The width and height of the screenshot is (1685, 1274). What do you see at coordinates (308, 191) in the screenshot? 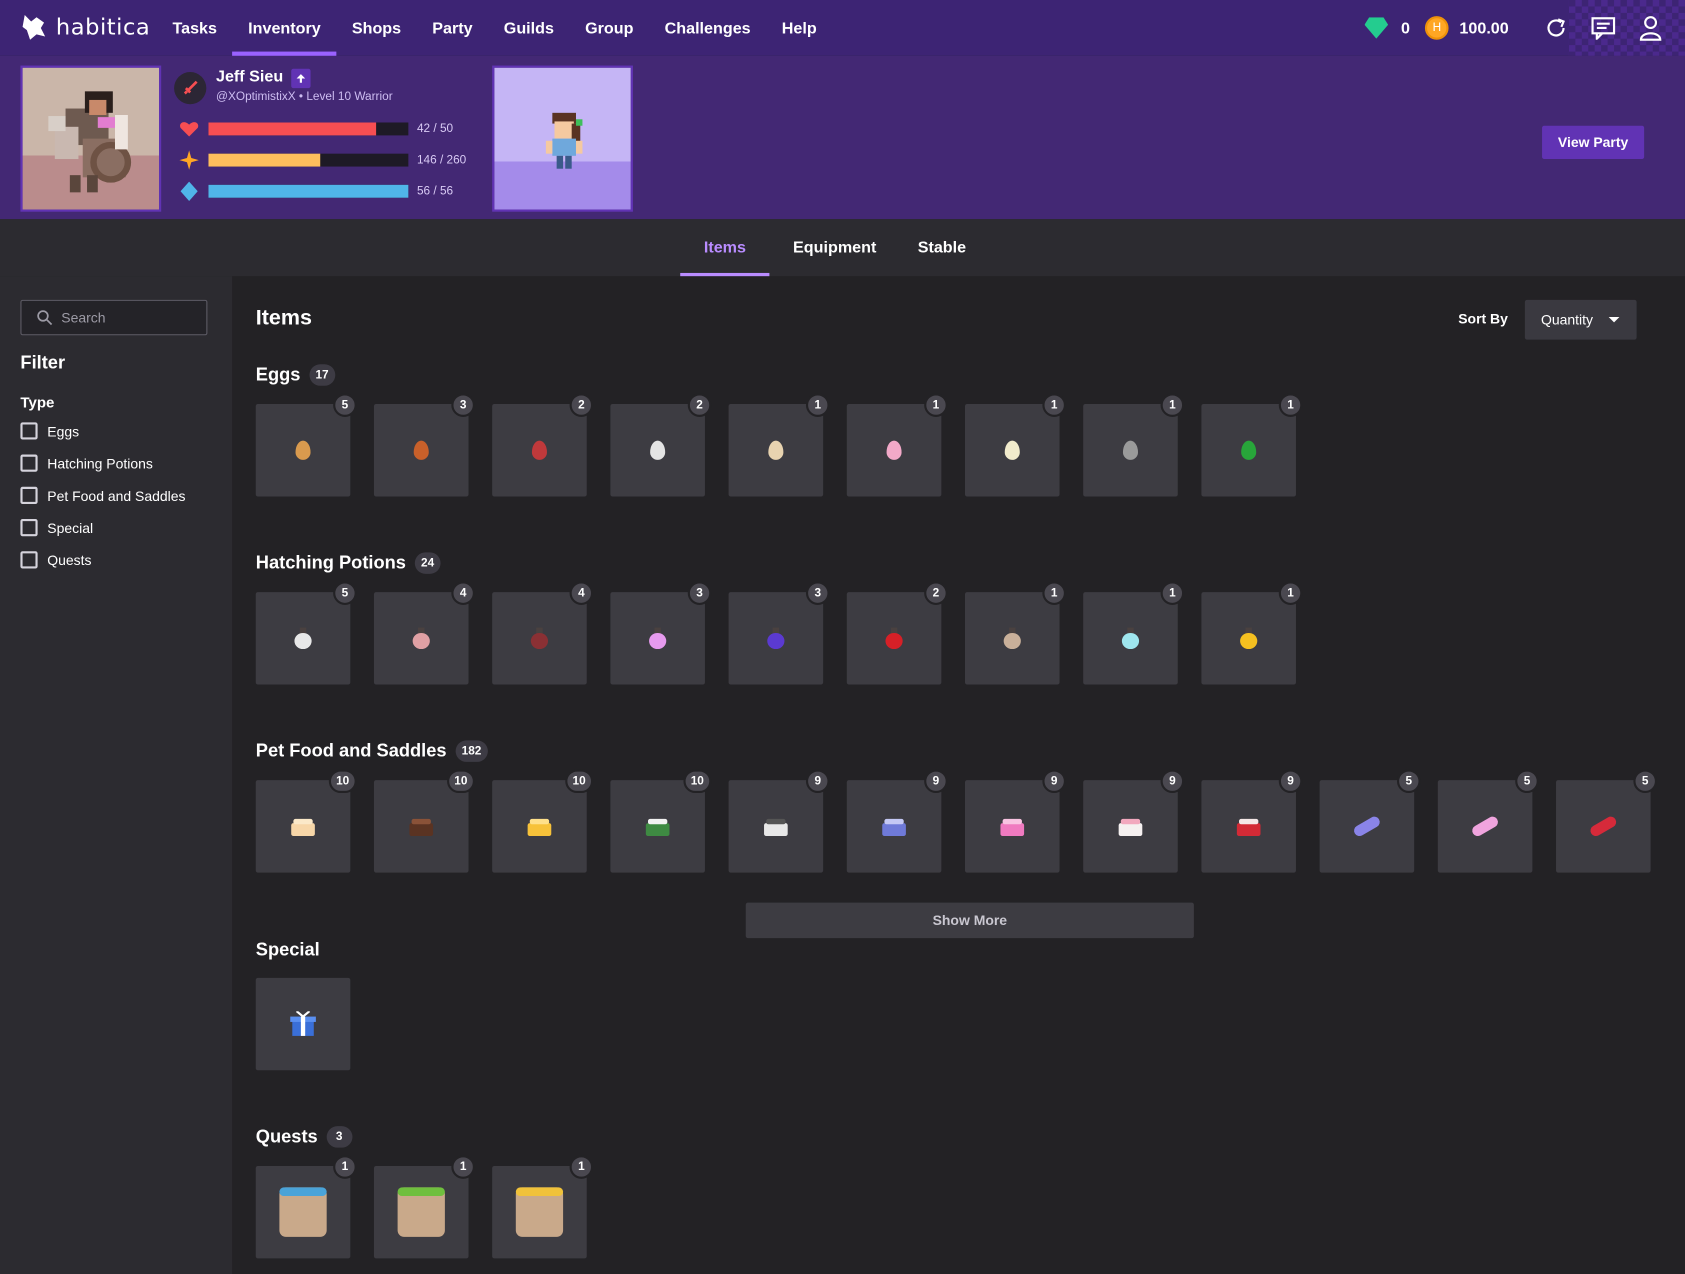
I see `mana-bar` at bounding box center [308, 191].